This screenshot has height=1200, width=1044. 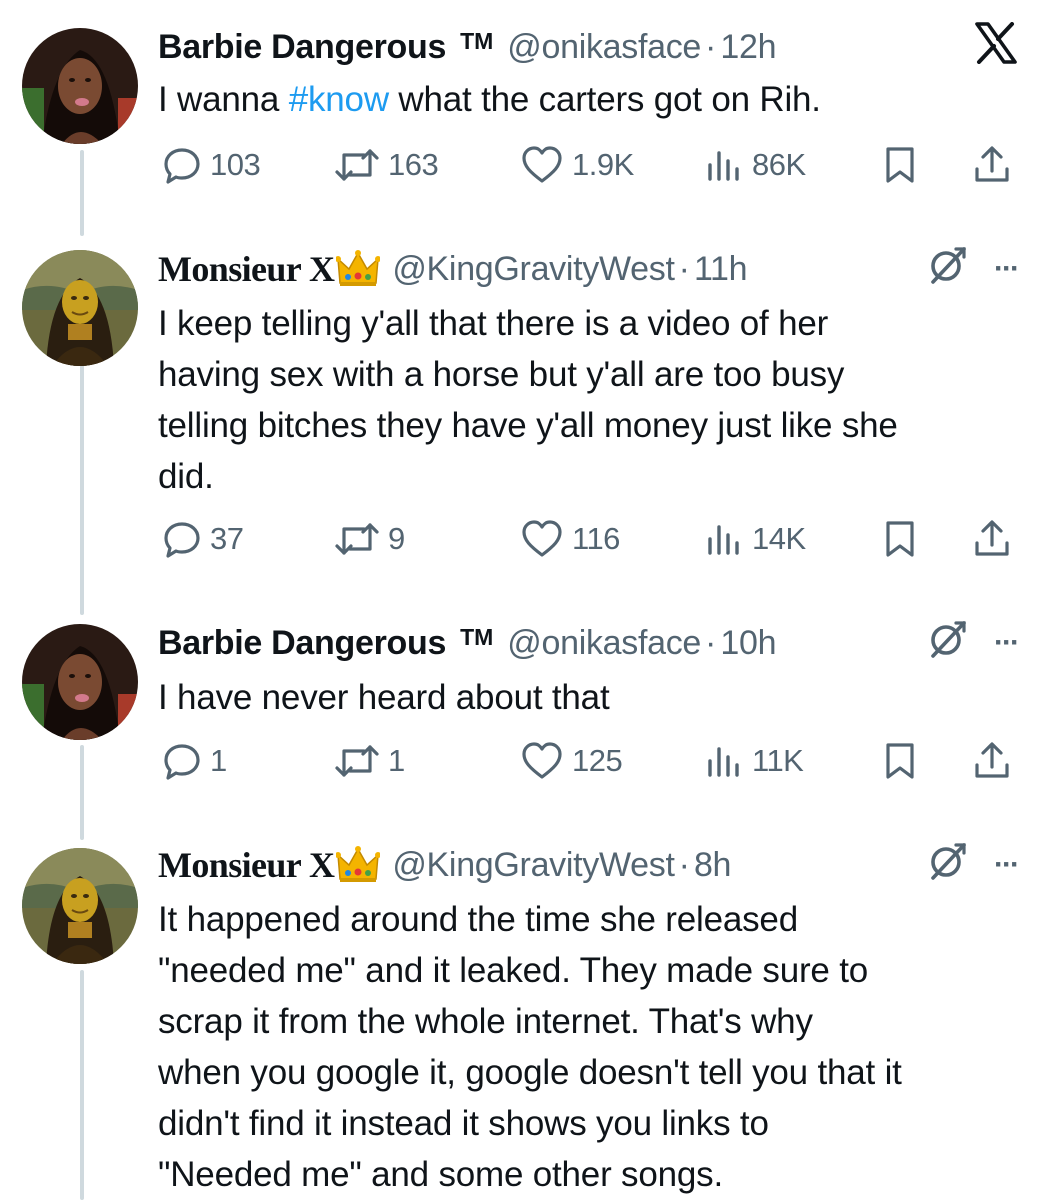 What do you see at coordinates (577, 165) in the screenshot?
I see `like-button: 1.9K` at bounding box center [577, 165].